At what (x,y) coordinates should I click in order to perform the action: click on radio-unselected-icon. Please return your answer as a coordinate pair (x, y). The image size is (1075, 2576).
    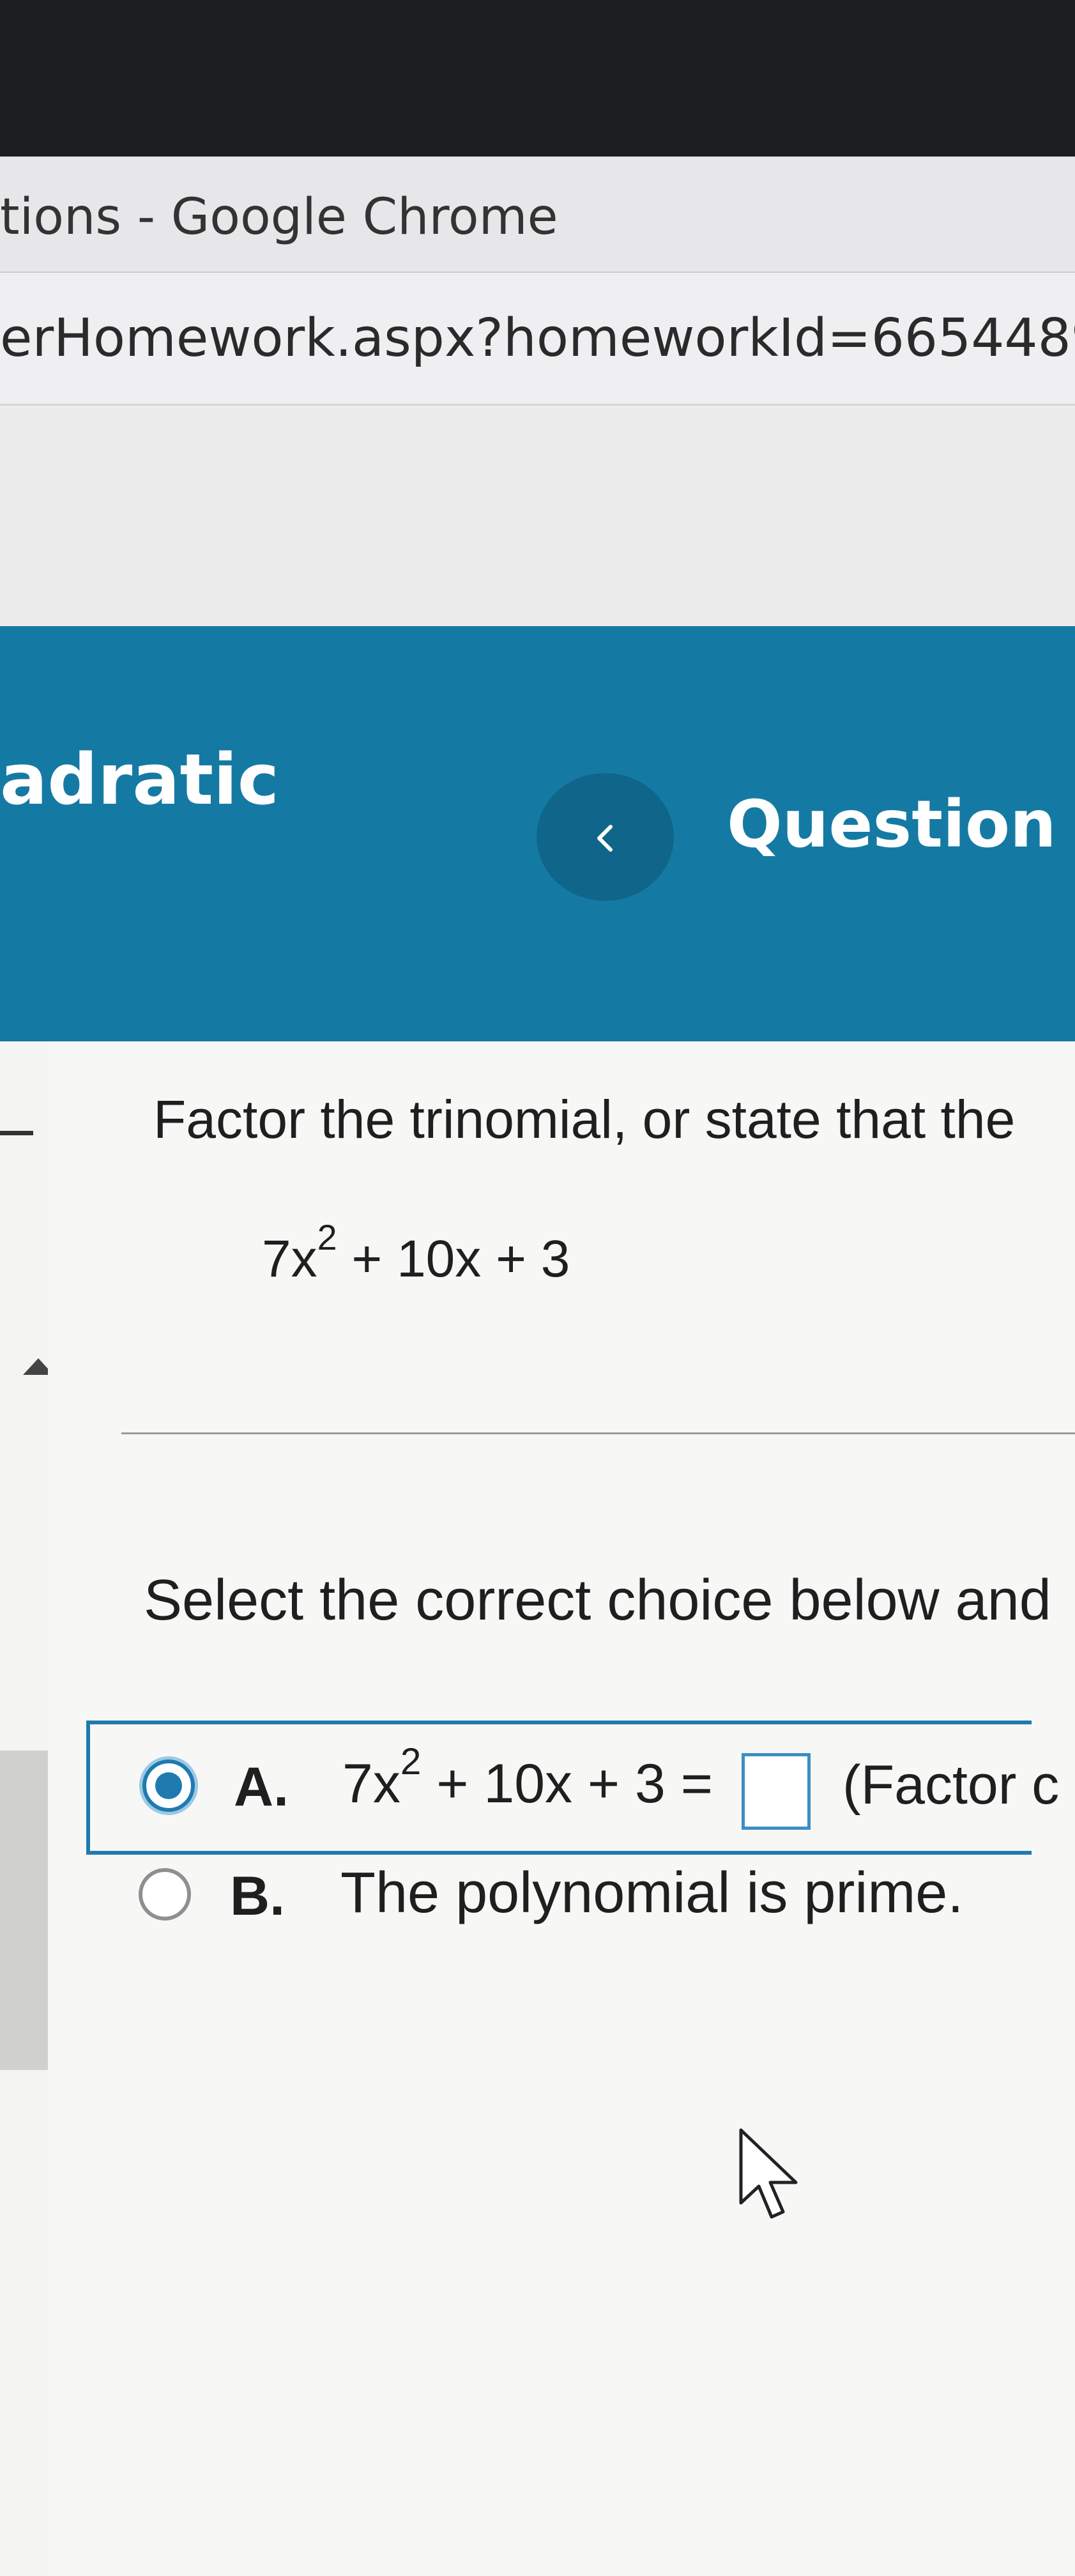
    Looking at the image, I should click on (165, 1894).